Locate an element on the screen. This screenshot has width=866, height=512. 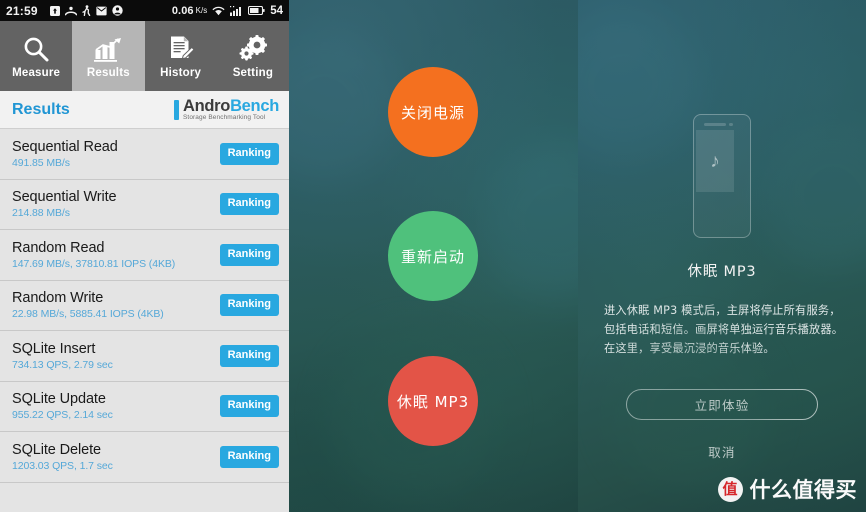
row-texts: Sequential Write 214.88 MB/s is located at coordinates (64, 204).